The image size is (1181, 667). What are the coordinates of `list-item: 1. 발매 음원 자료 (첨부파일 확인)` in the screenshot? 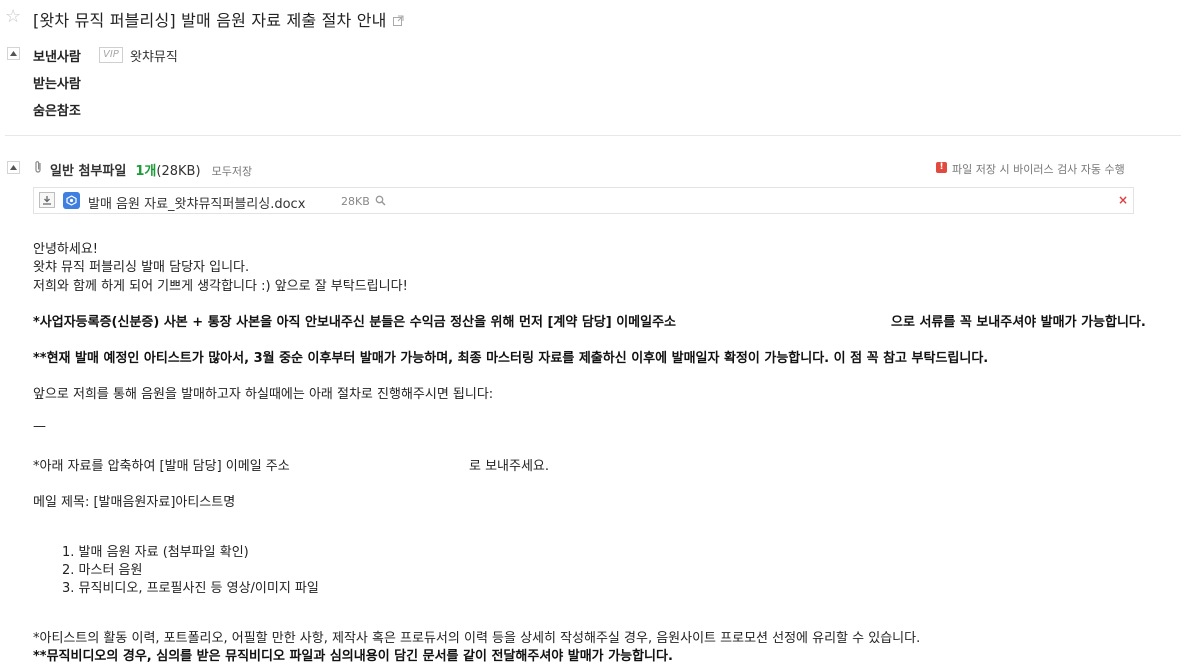 It's located at (155, 552).